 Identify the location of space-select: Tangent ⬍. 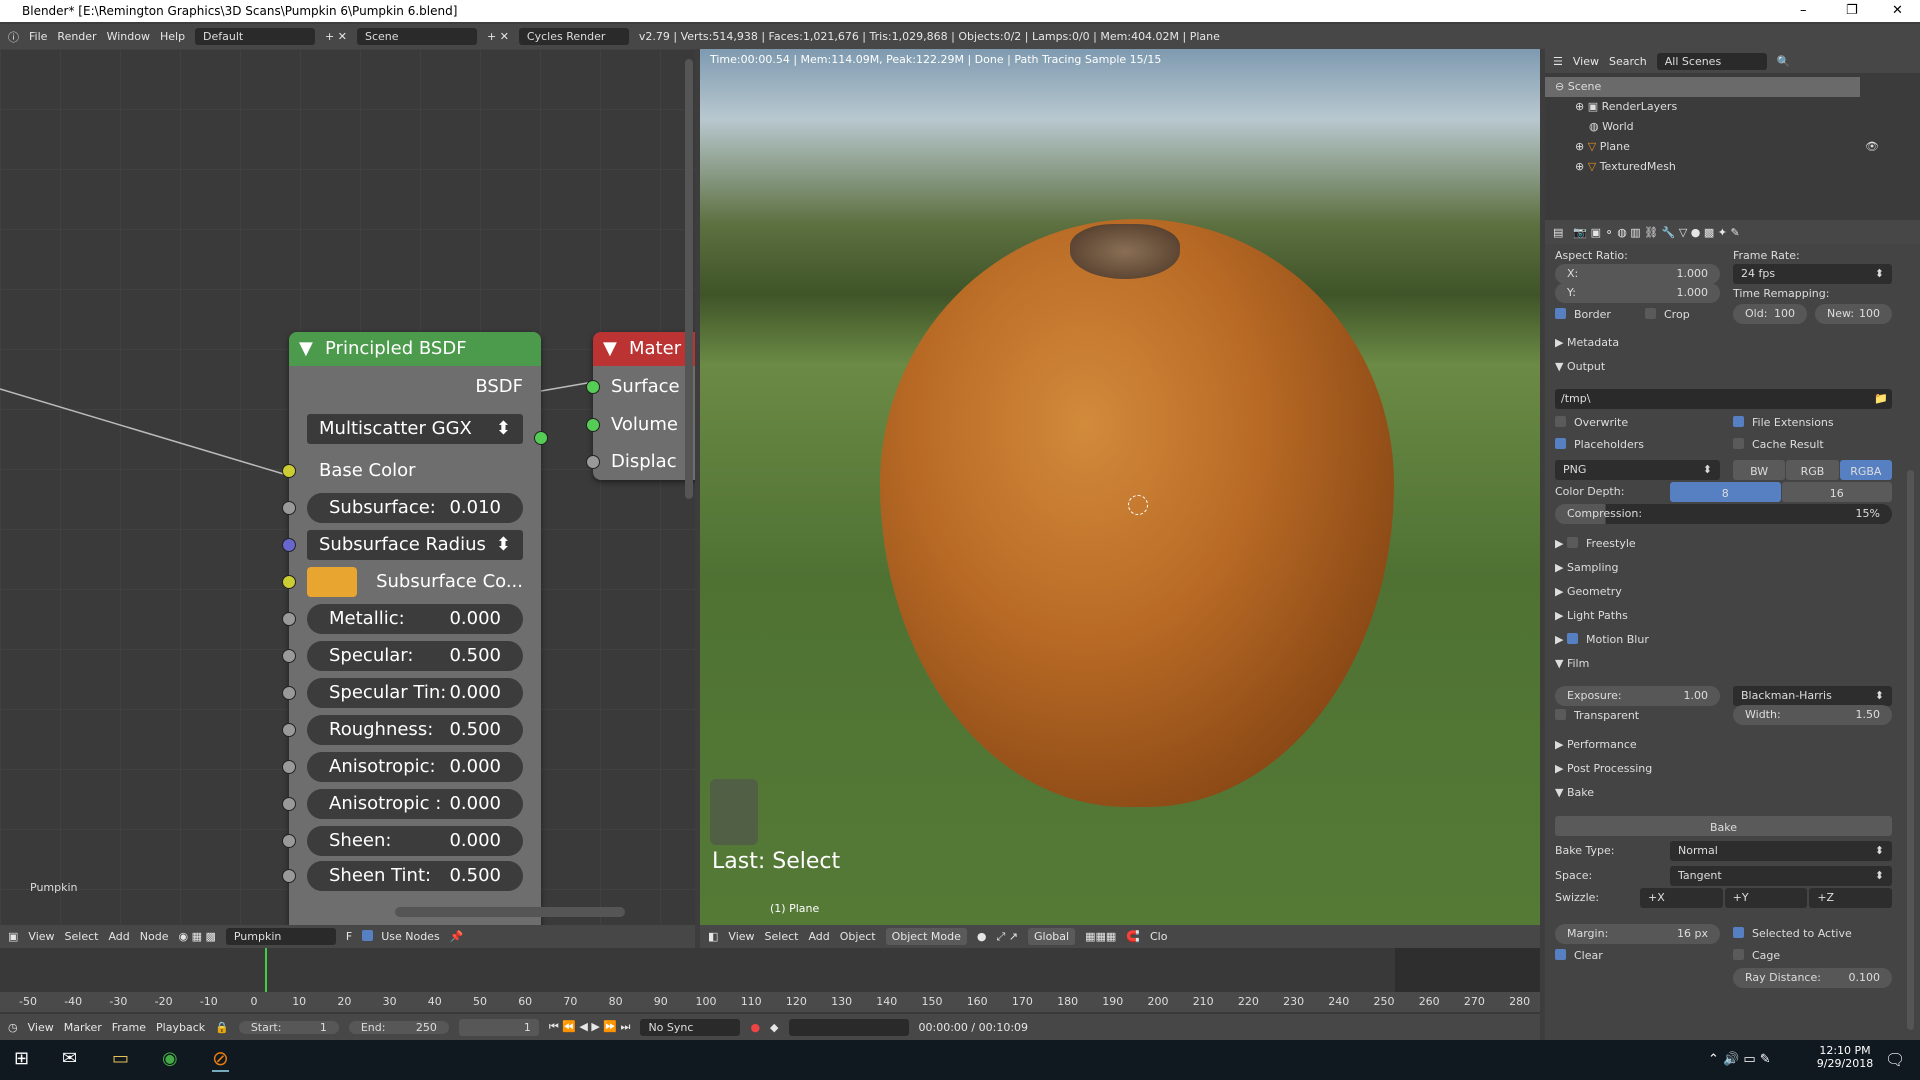
(1781, 876).